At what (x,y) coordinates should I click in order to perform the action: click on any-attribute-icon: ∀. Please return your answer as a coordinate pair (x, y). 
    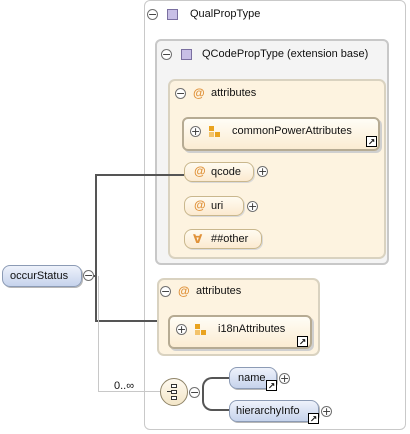
    Looking at the image, I should click on (198, 239).